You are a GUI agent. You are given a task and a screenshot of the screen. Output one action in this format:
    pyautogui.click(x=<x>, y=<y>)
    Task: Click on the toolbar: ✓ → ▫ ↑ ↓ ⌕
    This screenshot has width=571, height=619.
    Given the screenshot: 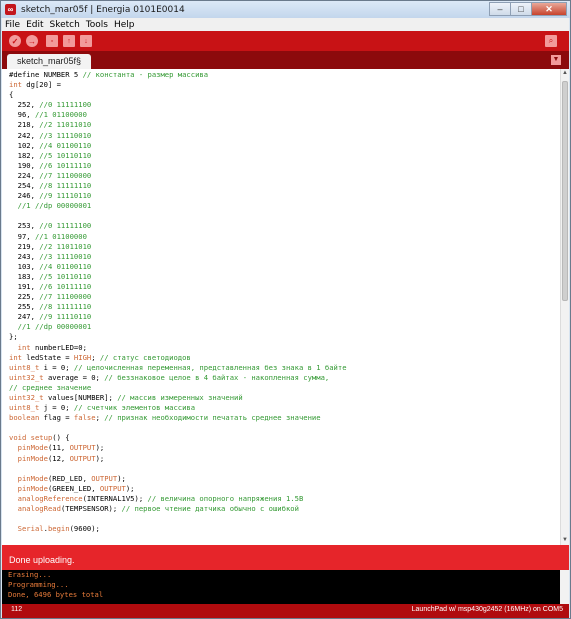 What is the action you would take?
    pyautogui.click(x=285, y=41)
    